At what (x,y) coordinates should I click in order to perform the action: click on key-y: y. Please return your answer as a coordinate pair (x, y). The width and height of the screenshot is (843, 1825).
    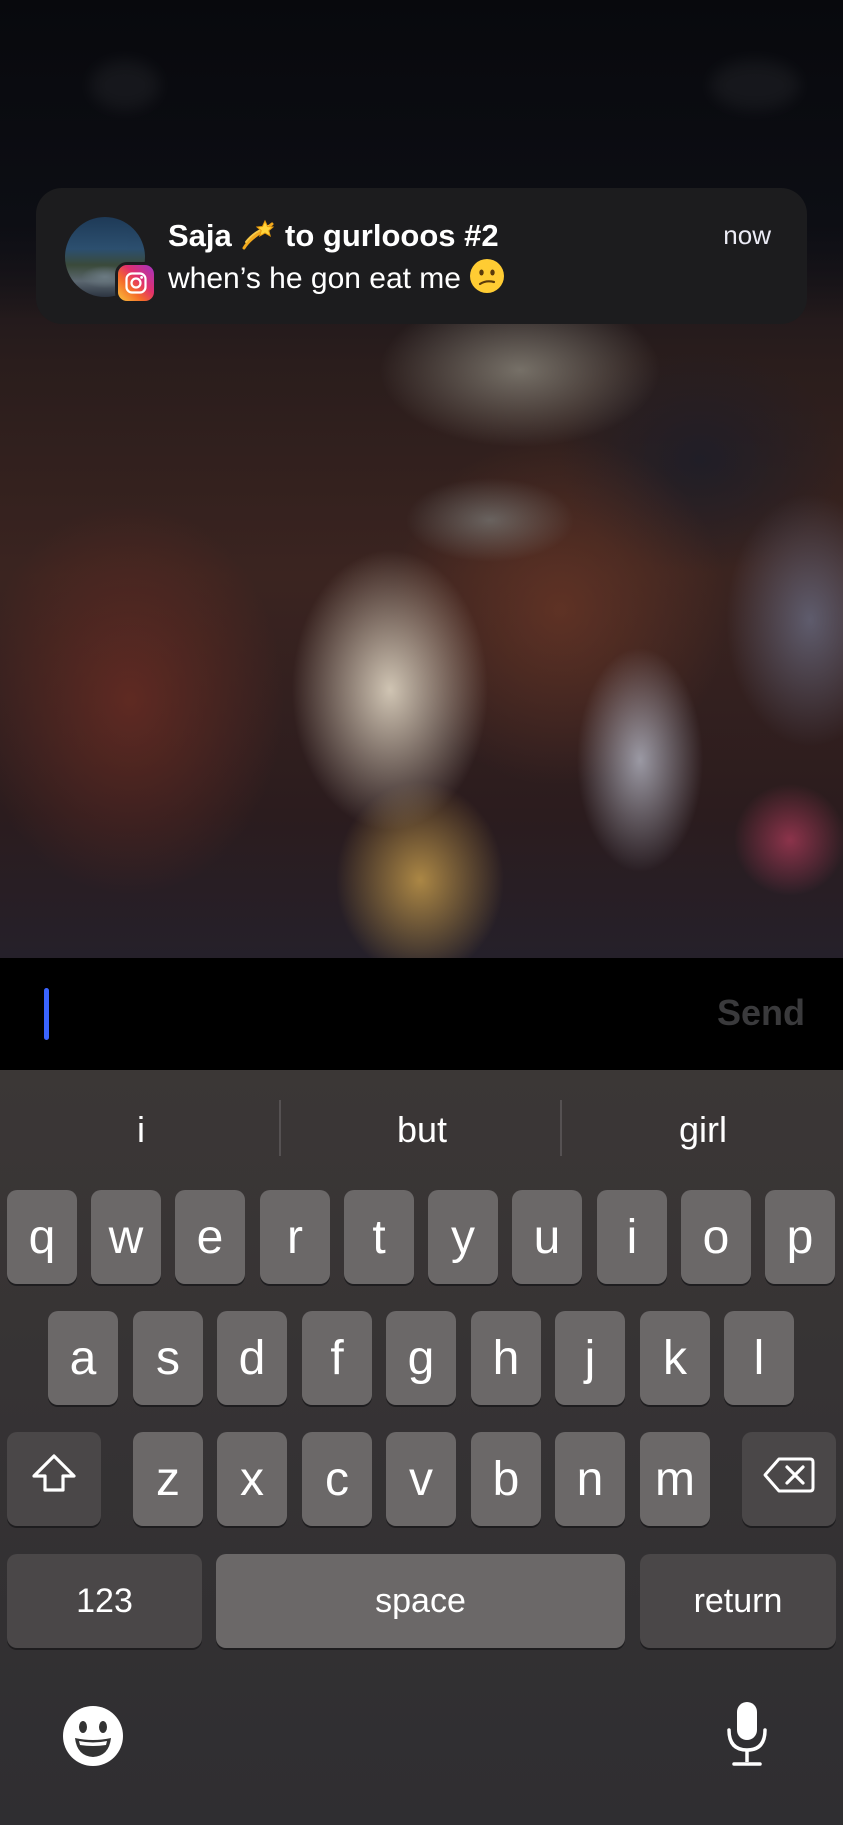
    Looking at the image, I should click on (463, 1237).